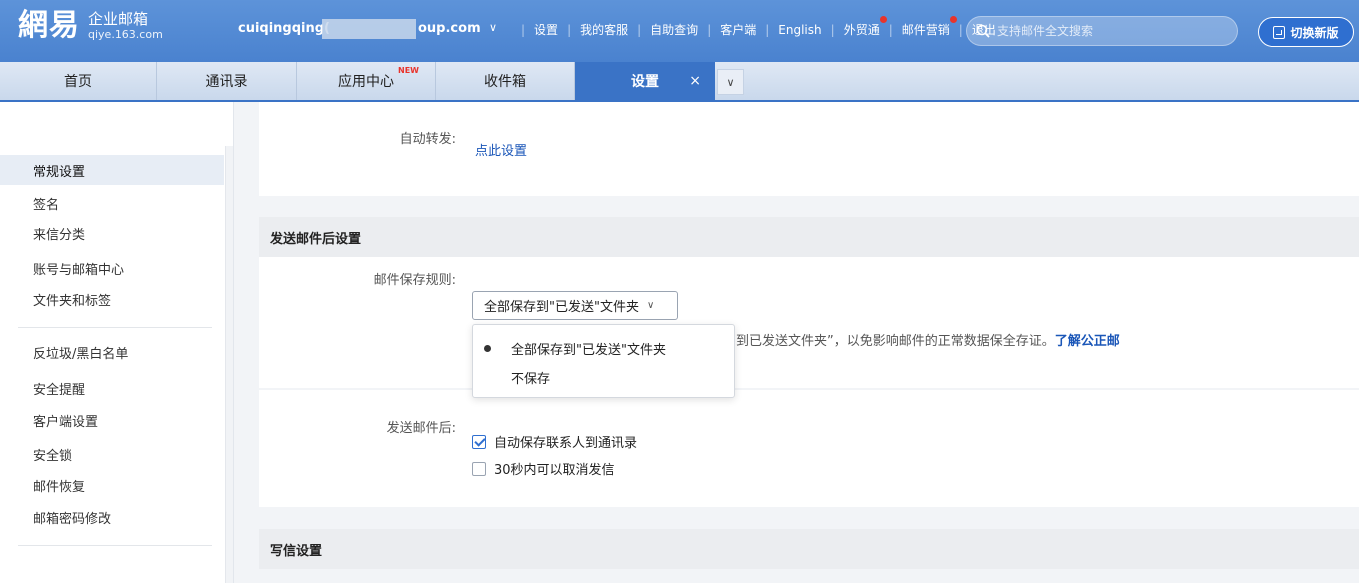 Image resolution: width=1359 pixels, height=583 pixels. I want to click on dropdown-option-save-all: 全部保存到"已发送"文件夹, so click(603, 348).